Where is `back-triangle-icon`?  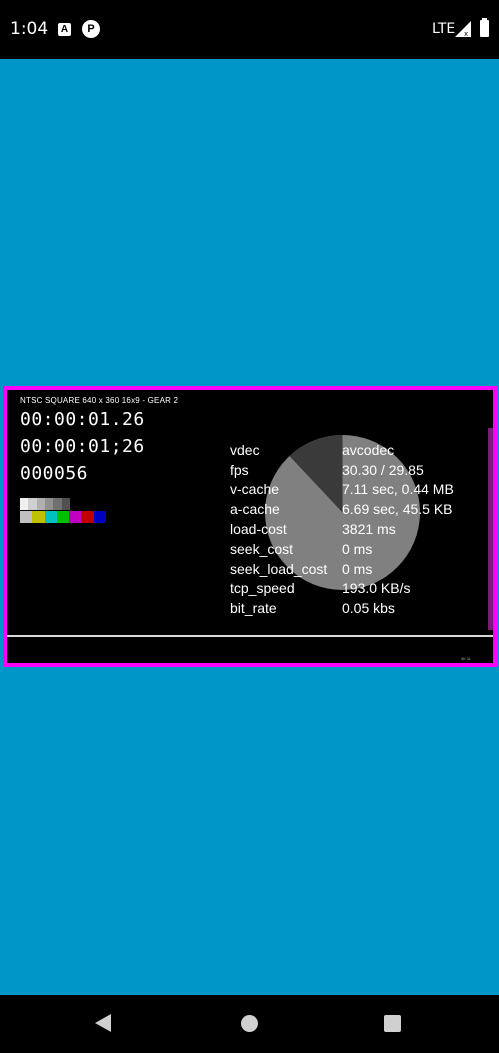 back-triangle-icon is located at coordinates (103, 1023).